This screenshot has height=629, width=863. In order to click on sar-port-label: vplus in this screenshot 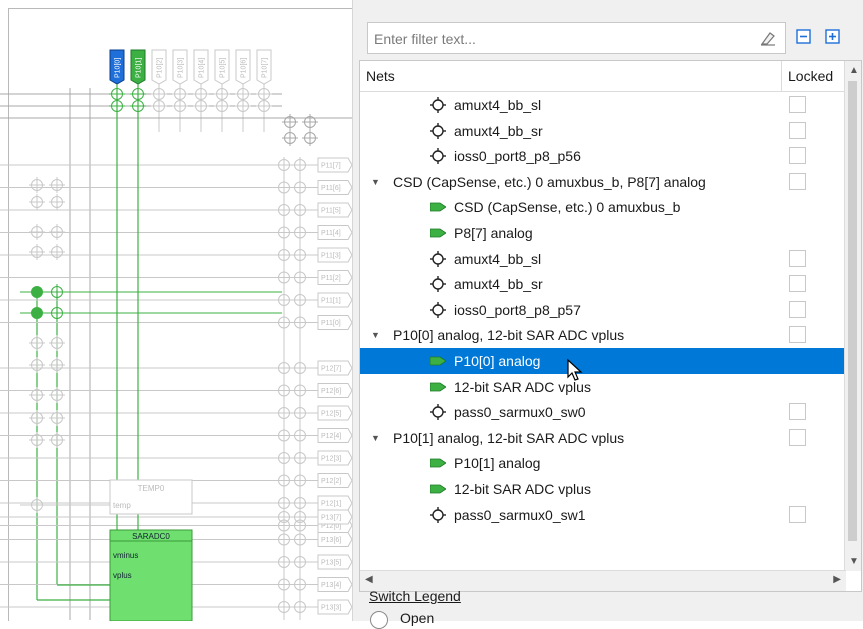, I will do `click(122, 575)`.